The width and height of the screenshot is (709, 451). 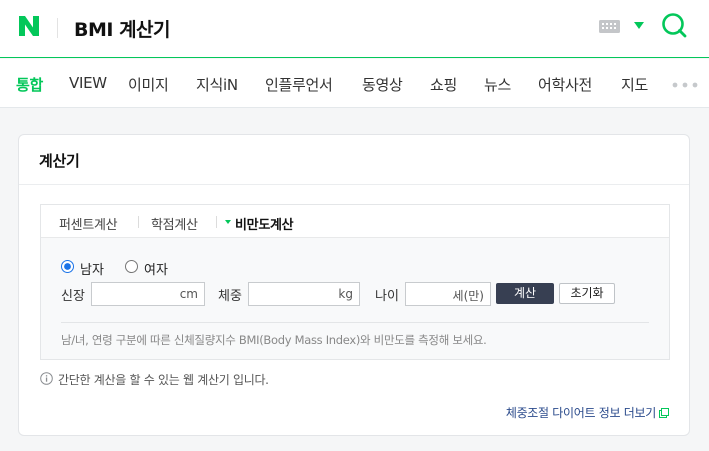 I want to click on gender-radio-male: 남자, so click(x=86, y=268).